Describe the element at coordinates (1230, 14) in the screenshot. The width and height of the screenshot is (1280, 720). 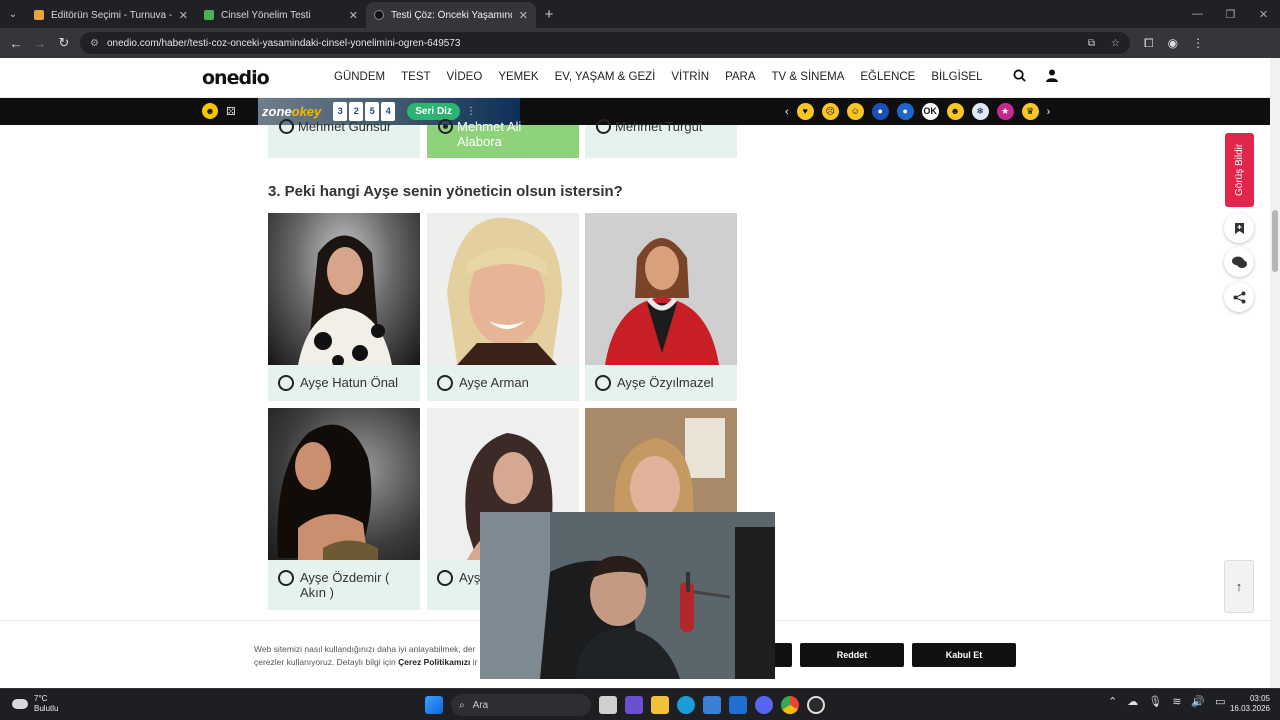
I see `maximize-icon: ❐` at that location.